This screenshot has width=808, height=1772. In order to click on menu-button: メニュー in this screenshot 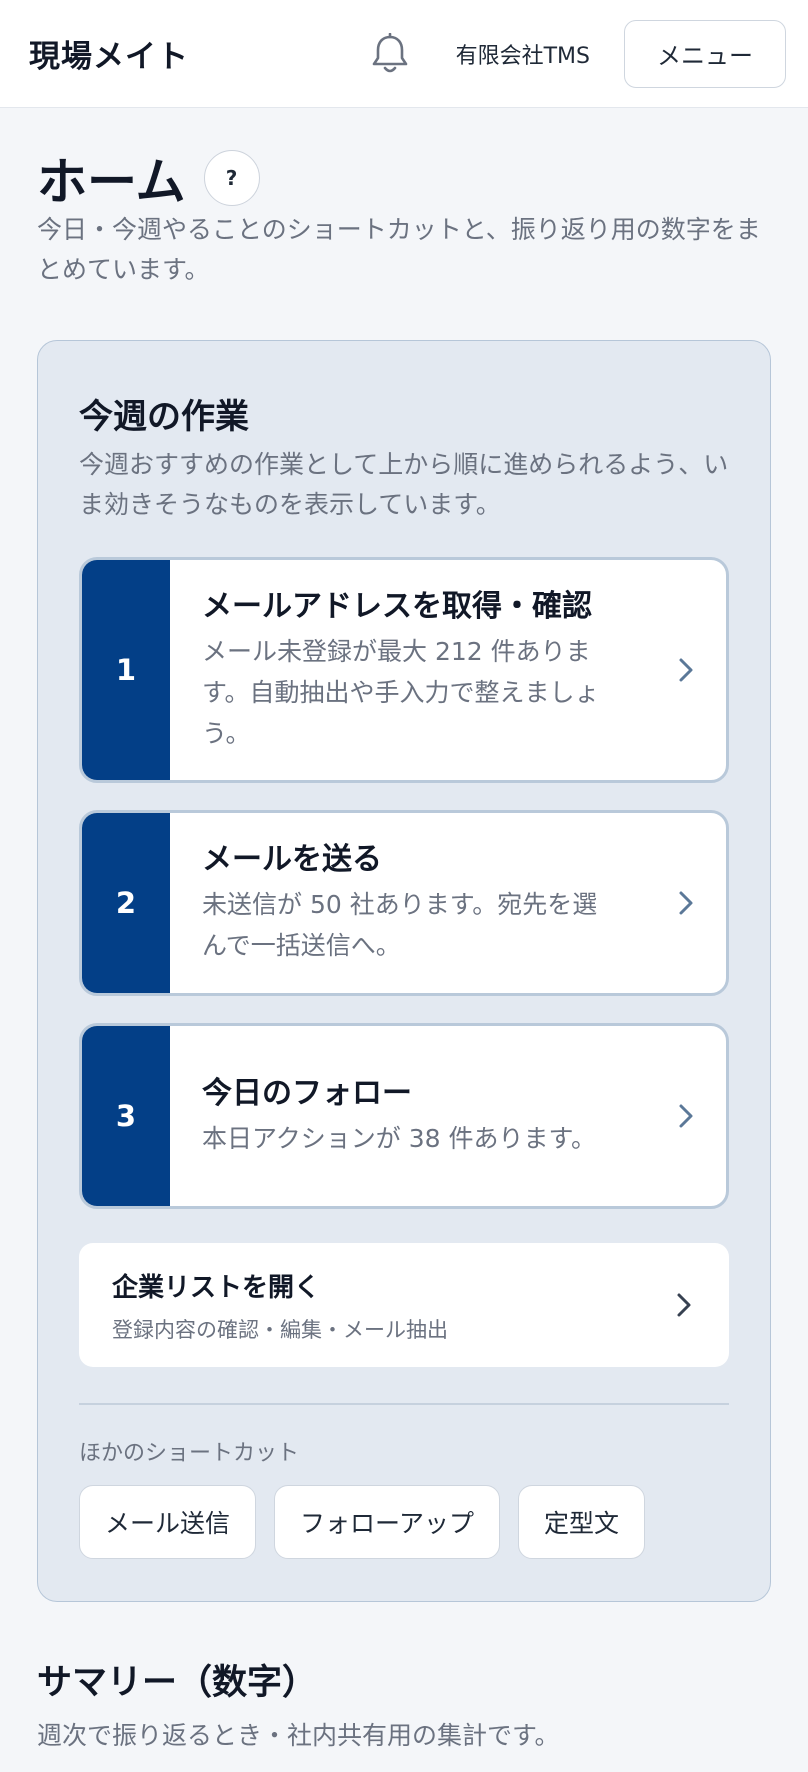, I will do `click(705, 53)`.